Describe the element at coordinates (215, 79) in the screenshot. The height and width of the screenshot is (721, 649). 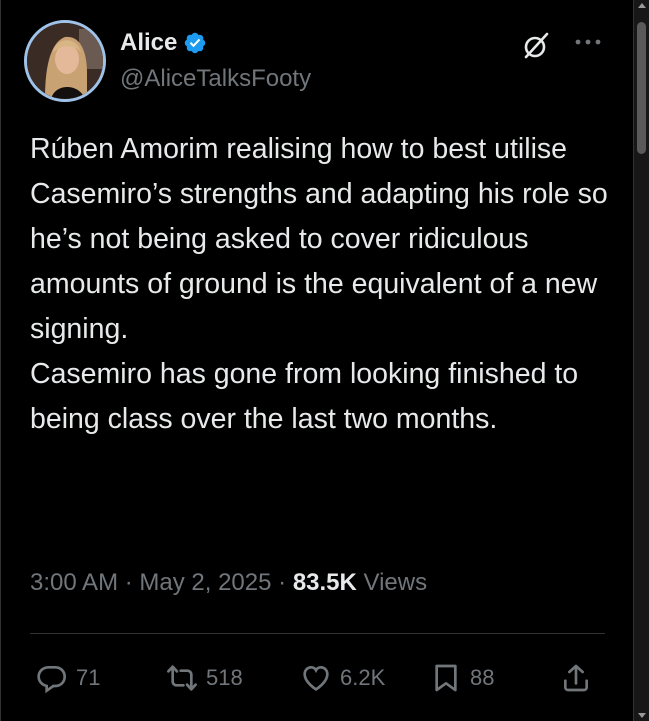
I see `author-handle: @AliceTalksFooty` at that location.